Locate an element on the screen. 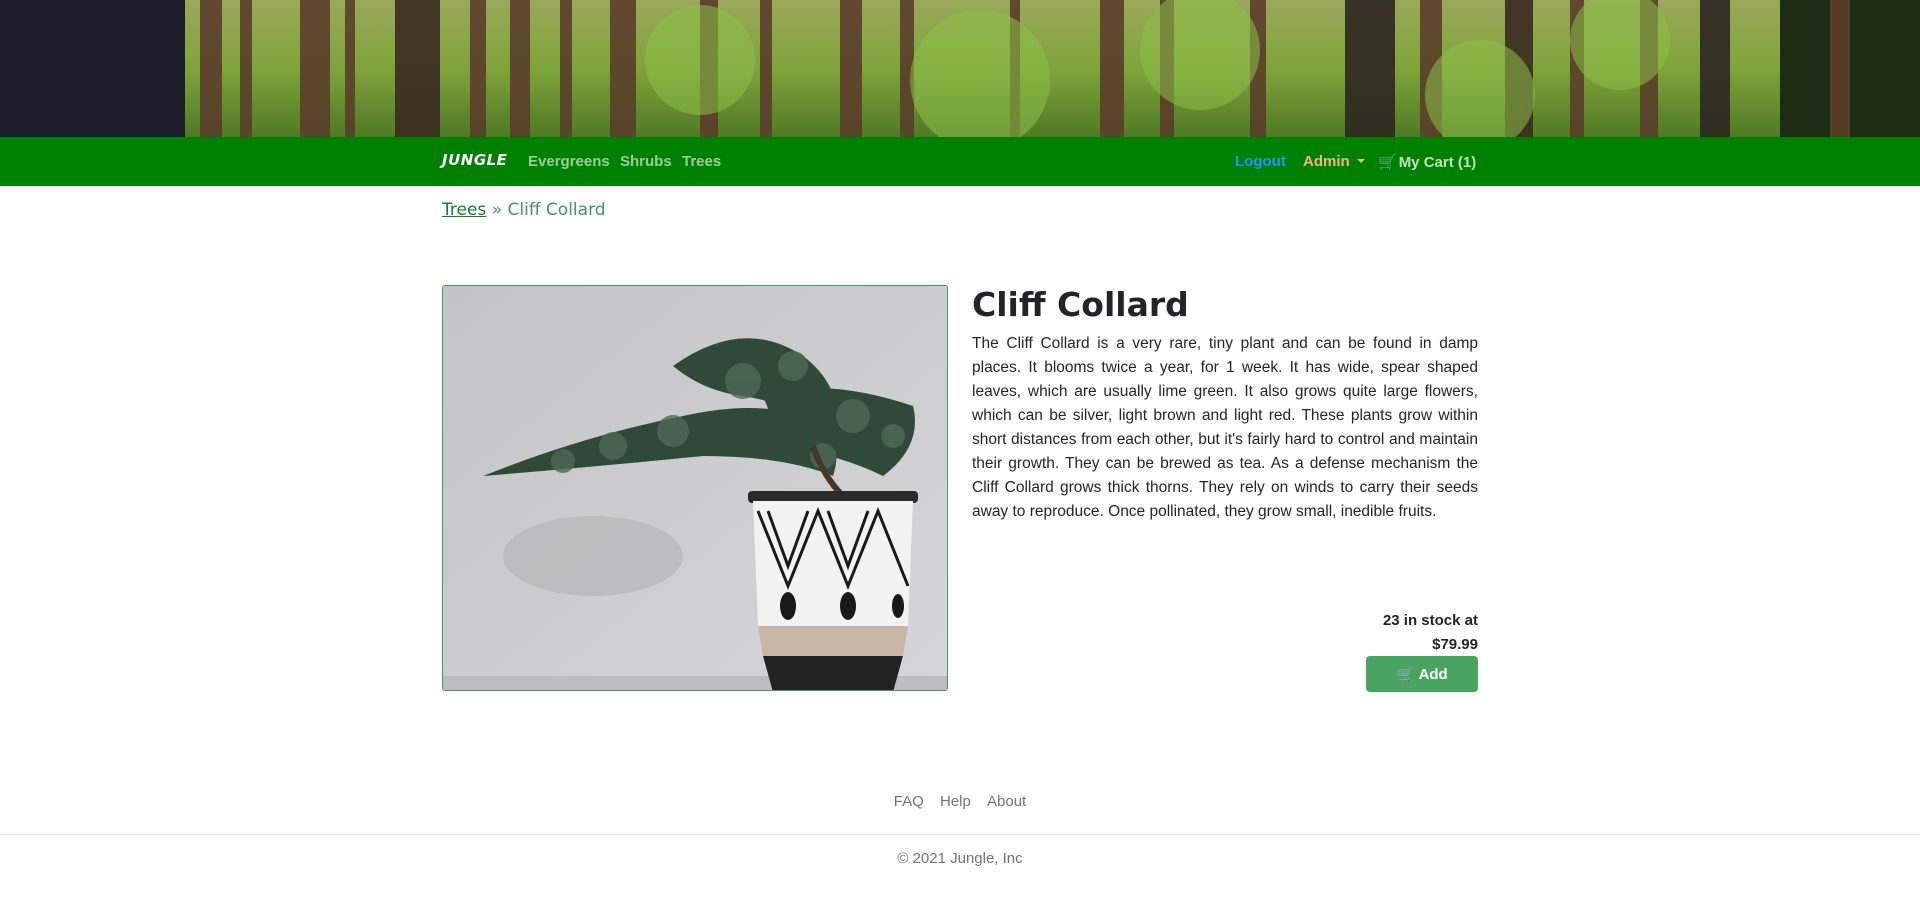 This screenshot has width=1920, height=908. admin-label: Admin is located at coordinates (1326, 161).